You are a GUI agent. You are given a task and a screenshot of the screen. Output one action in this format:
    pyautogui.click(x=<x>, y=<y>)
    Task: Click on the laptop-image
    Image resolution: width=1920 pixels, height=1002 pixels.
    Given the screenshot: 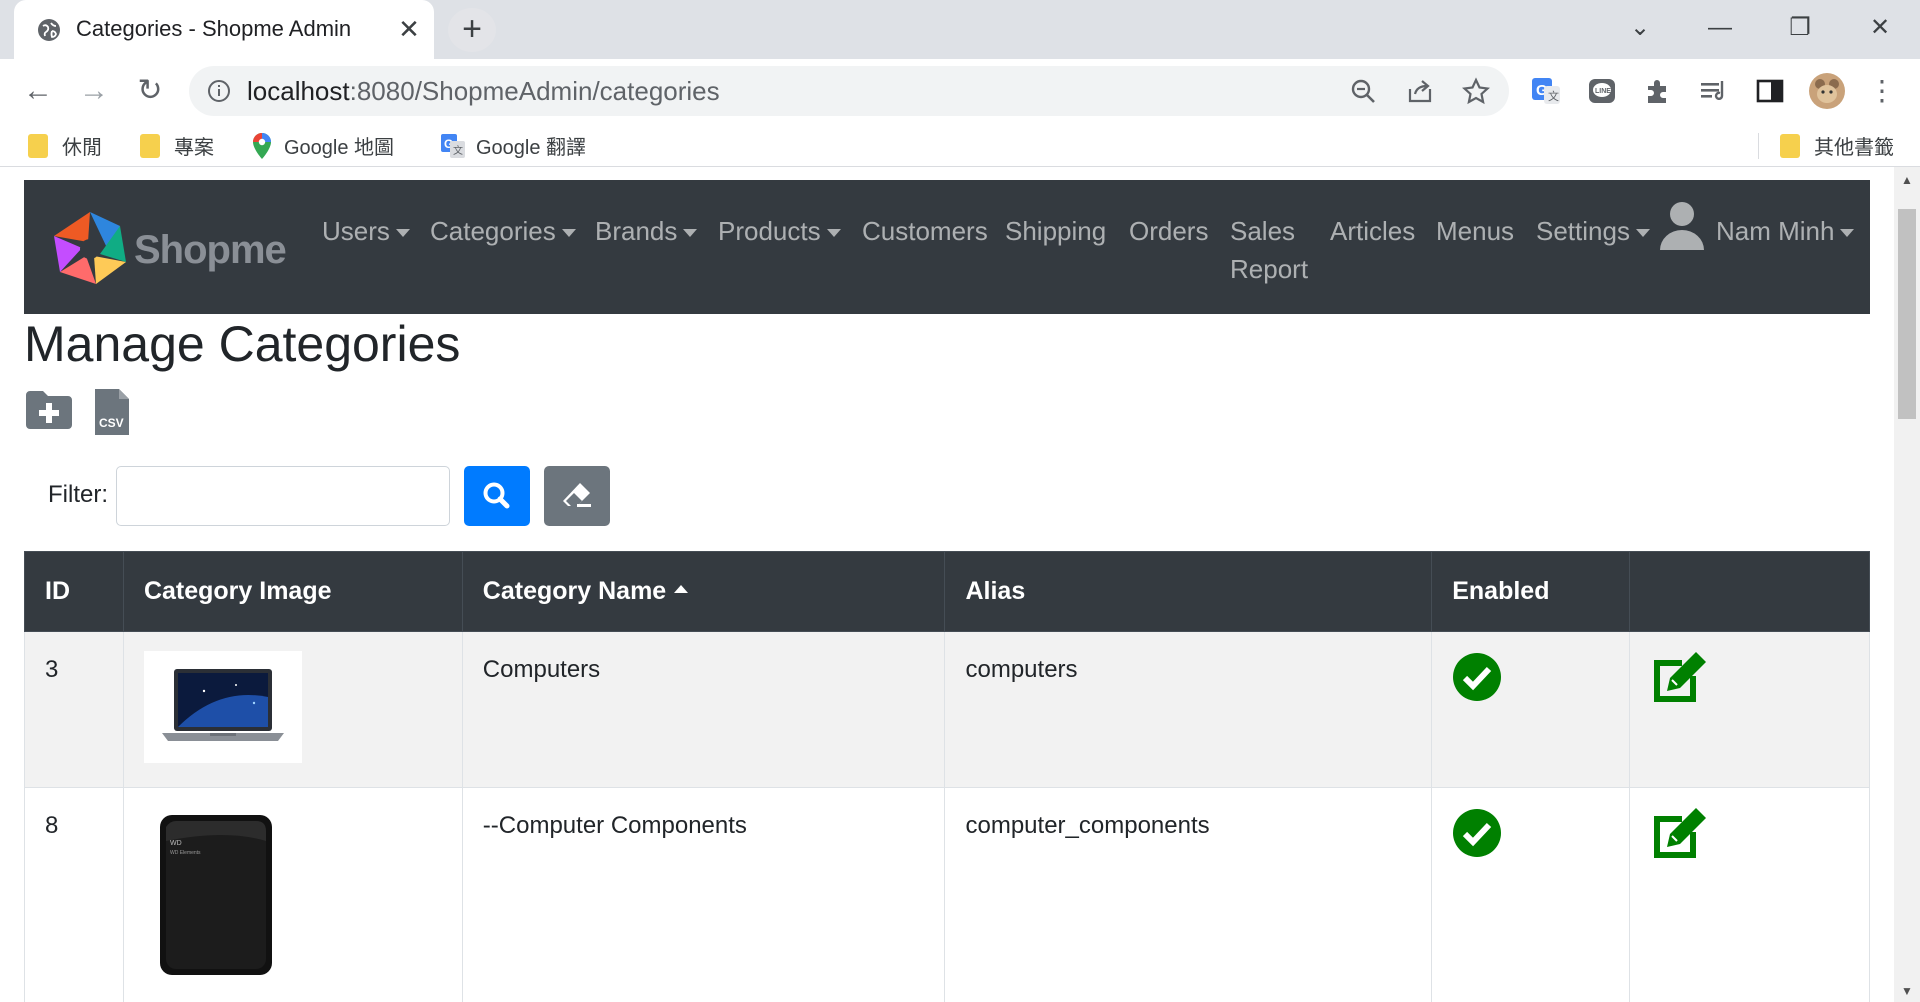 What is the action you would take?
    pyautogui.click(x=222, y=705)
    